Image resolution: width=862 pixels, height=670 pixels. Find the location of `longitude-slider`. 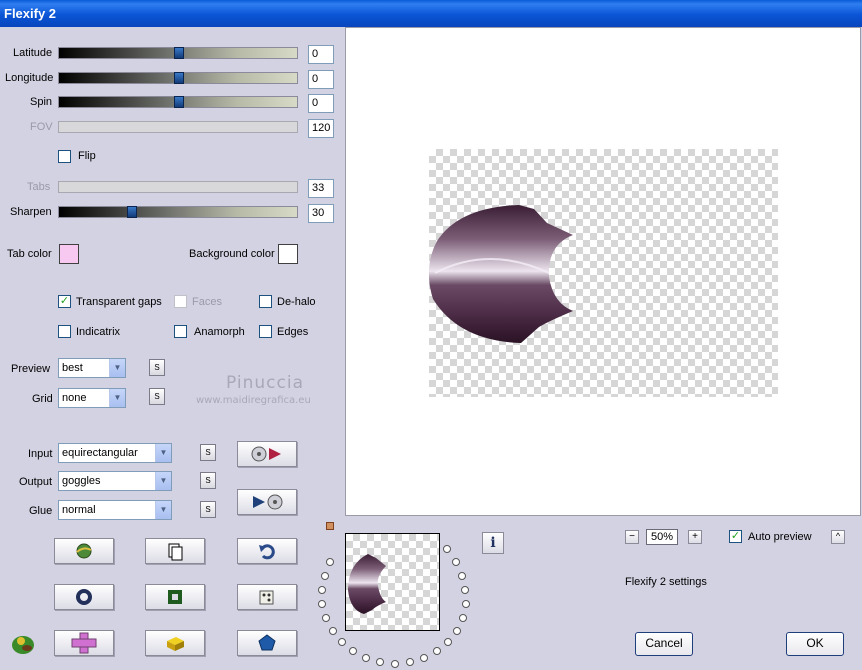

longitude-slider is located at coordinates (178, 78).